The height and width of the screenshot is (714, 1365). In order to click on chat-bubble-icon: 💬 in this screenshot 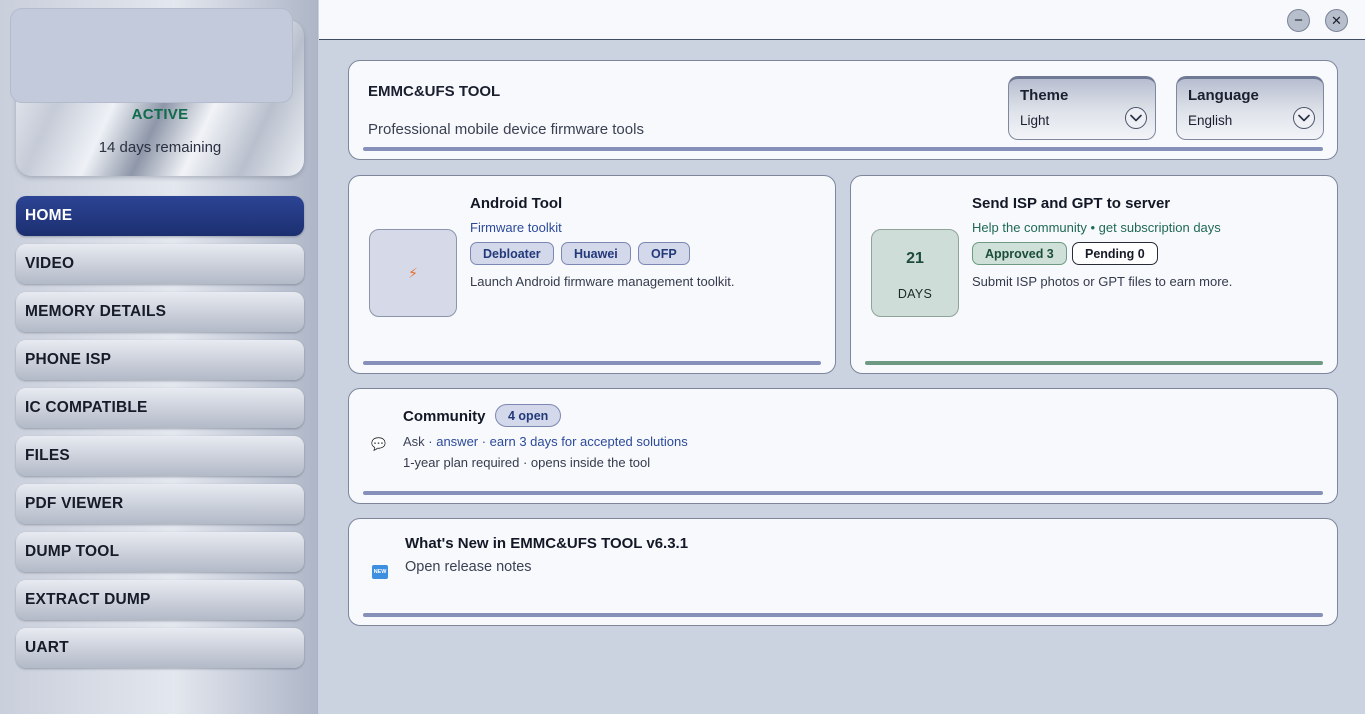, I will do `click(378, 444)`.